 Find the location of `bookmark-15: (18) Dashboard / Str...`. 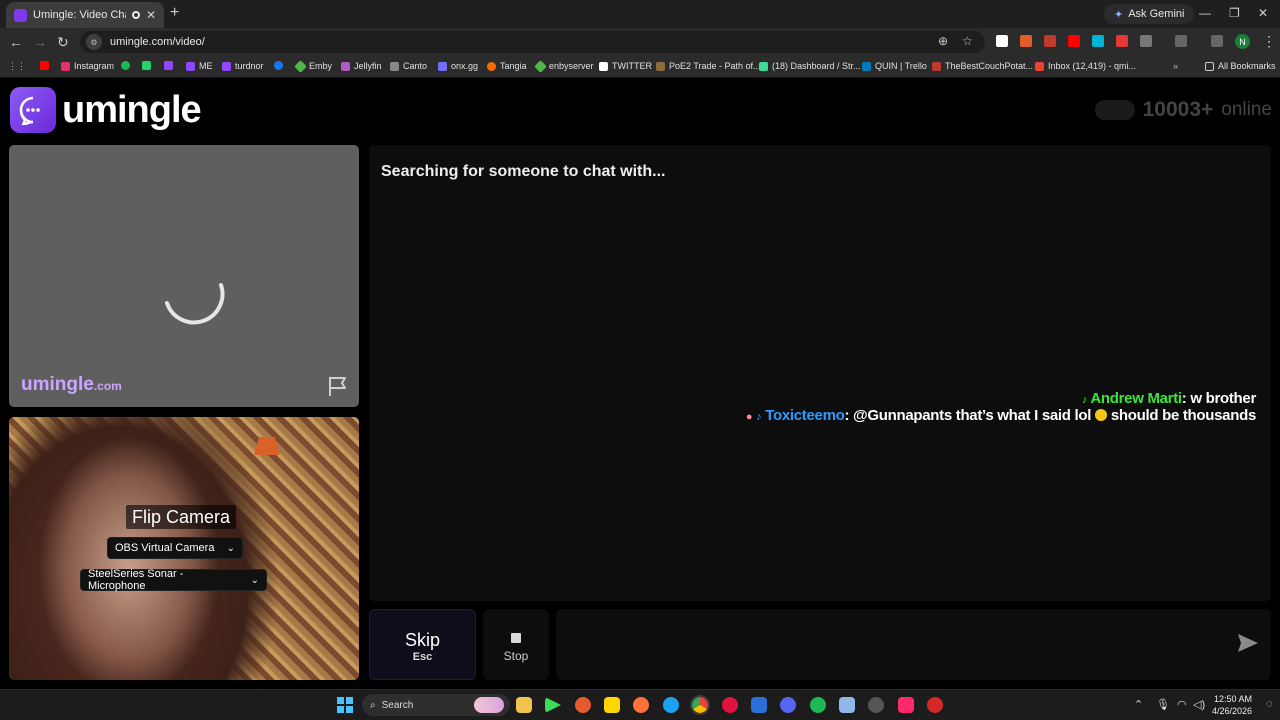

bookmark-15: (18) Dashboard / Str... is located at coordinates (810, 66).